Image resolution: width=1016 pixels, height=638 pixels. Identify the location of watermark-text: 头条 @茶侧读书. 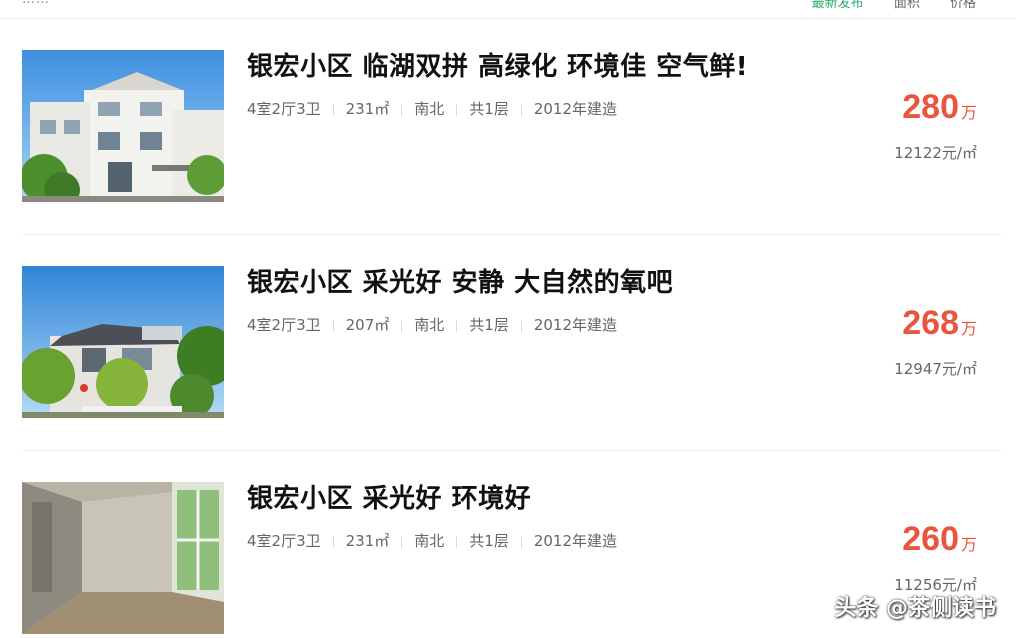
(915, 608).